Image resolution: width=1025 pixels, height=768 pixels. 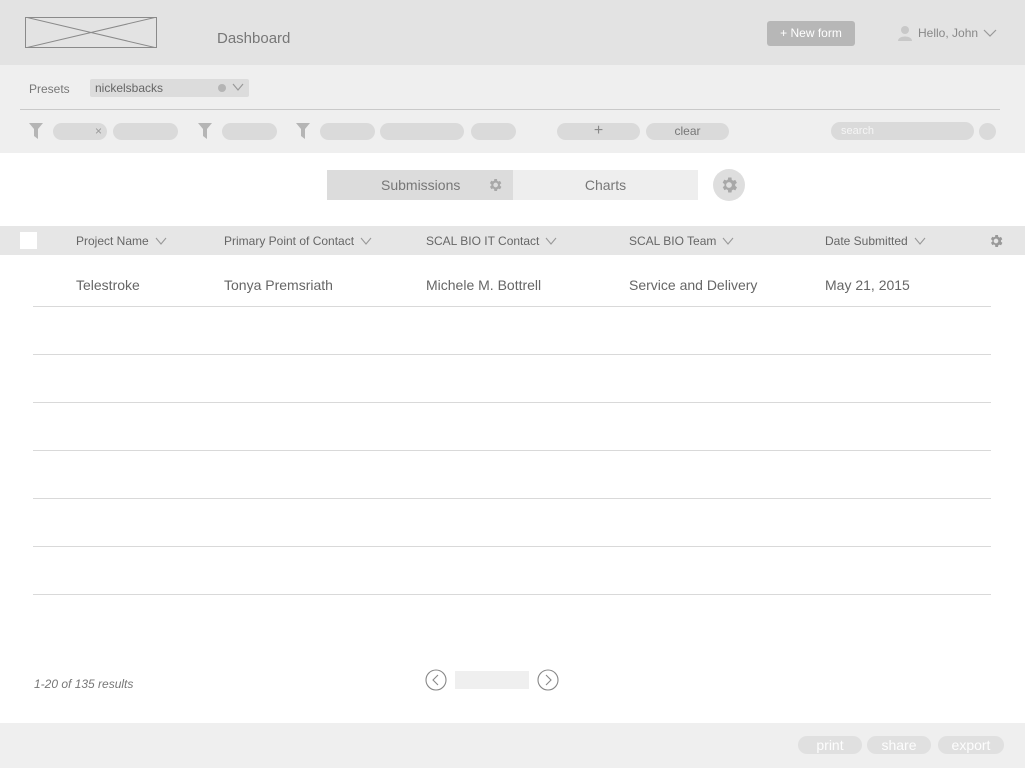 I want to click on add-filter-button: +, so click(x=598, y=131).